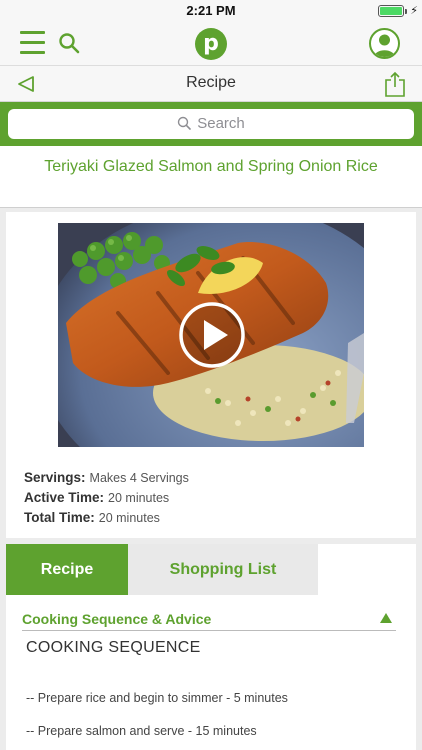  What do you see at coordinates (32, 43) in the screenshot?
I see `menu-icon` at bounding box center [32, 43].